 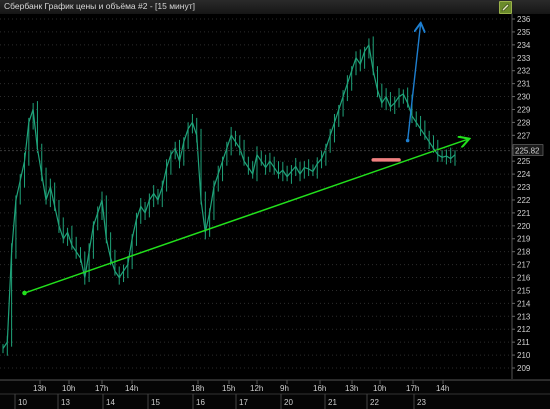 I want to click on price-tick-label: 235, so click(x=524, y=32).